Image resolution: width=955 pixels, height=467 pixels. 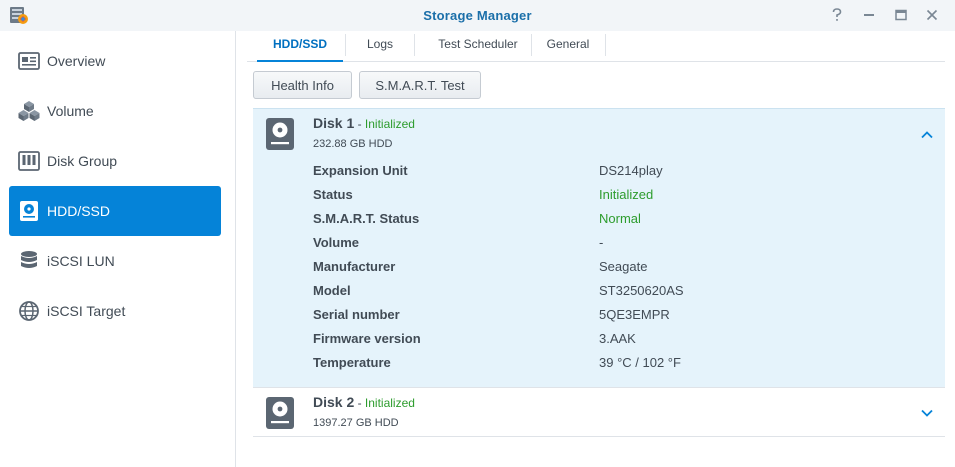 What do you see at coordinates (601, 242) in the screenshot?
I see `detail-value: -` at bounding box center [601, 242].